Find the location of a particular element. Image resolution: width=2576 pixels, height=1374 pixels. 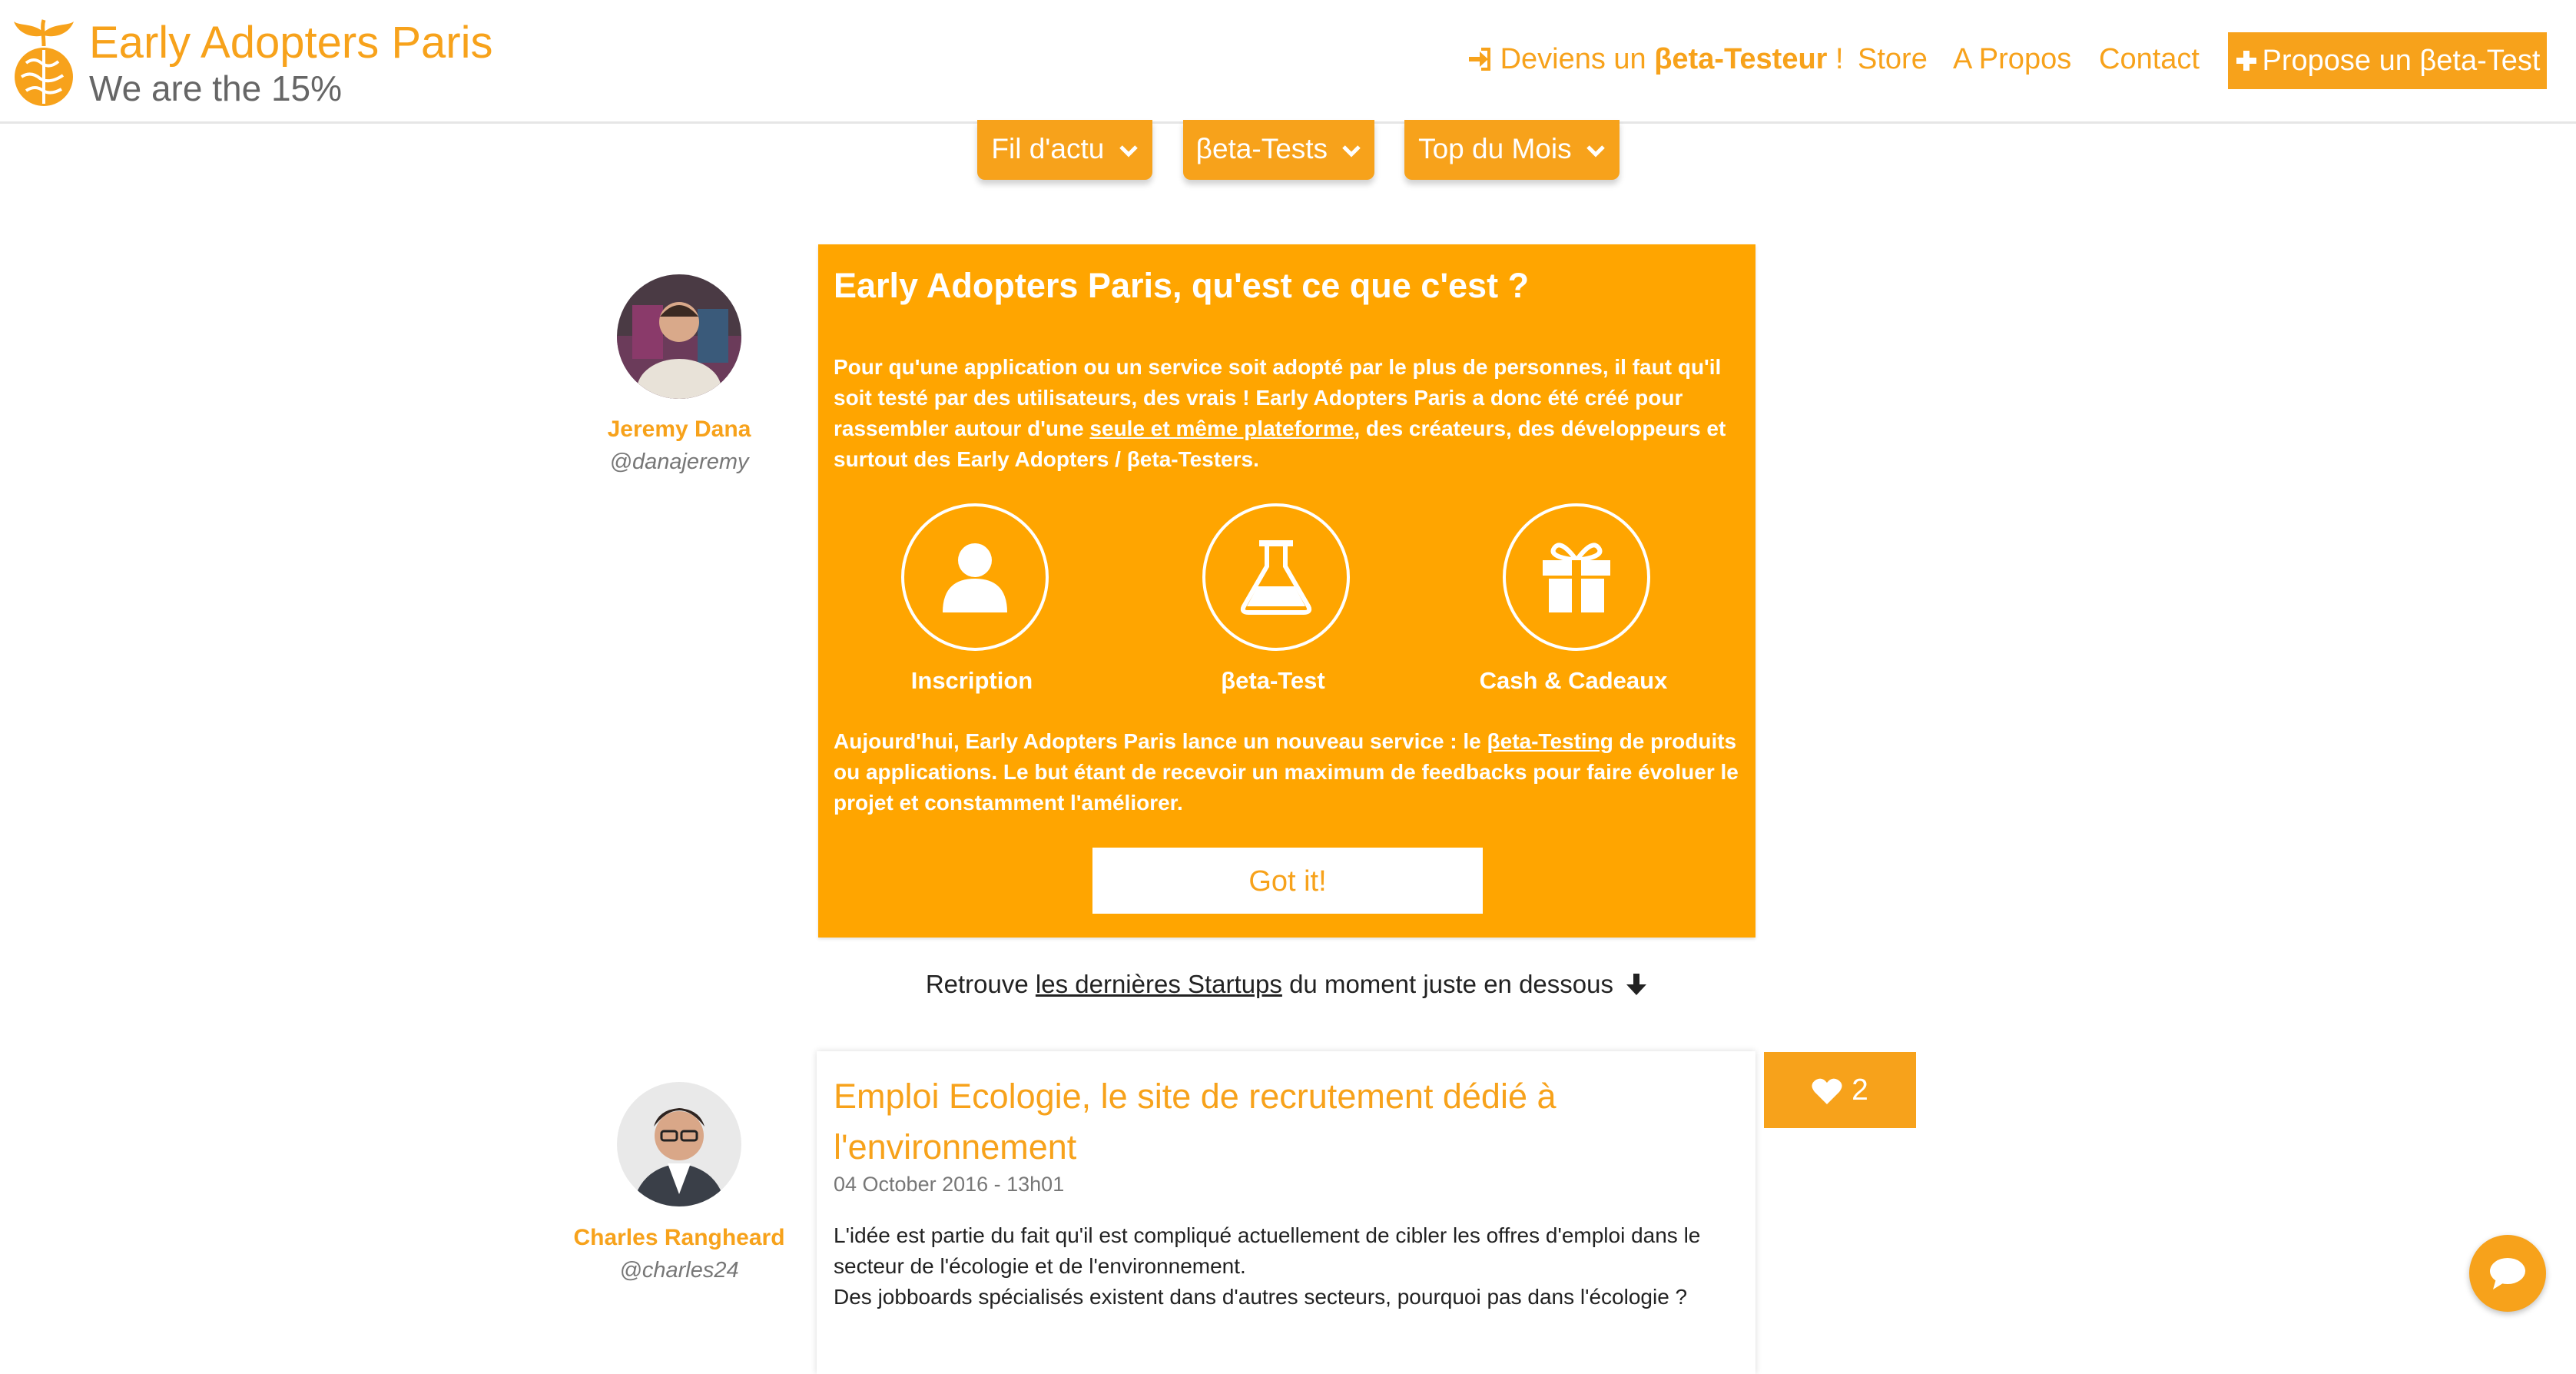

gift-icon is located at coordinates (1576, 577).